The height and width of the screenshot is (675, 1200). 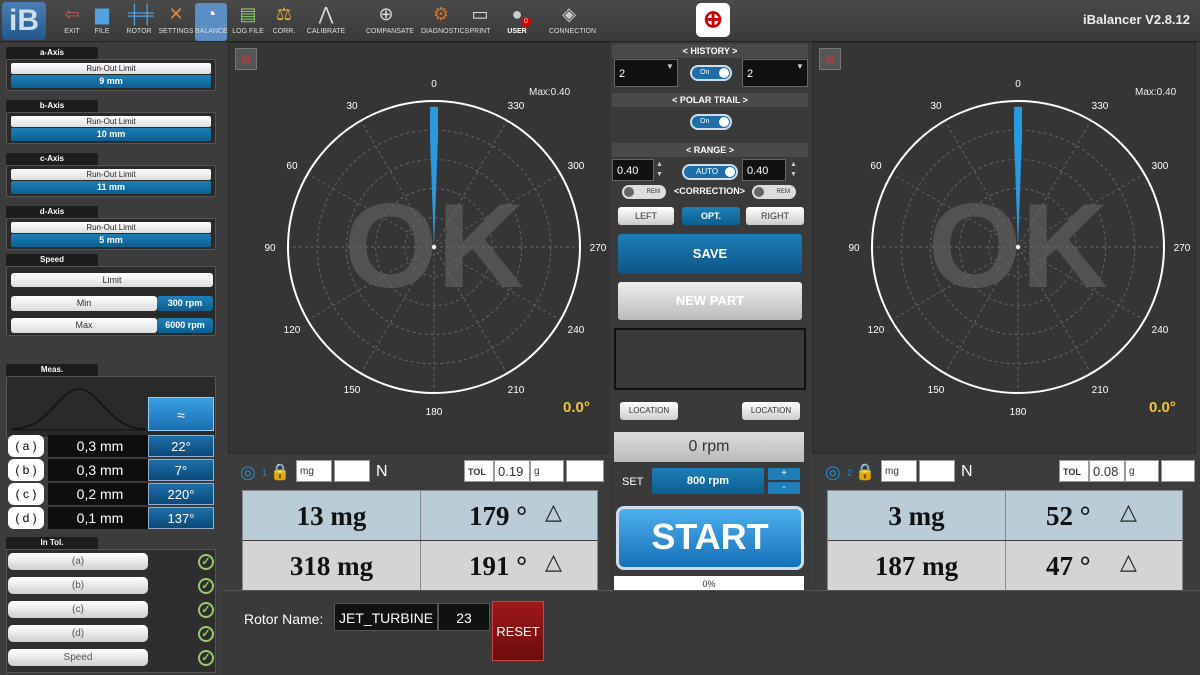 I want to click on d-axis-box: Run-Out Limit 5 mm, so click(x=111, y=234).